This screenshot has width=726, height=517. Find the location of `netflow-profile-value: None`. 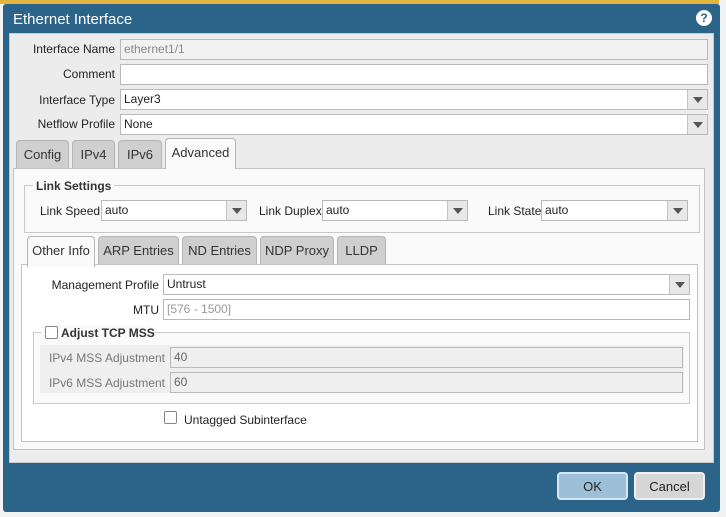

netflow-profile-value: None is located at coordinates (138, 124).